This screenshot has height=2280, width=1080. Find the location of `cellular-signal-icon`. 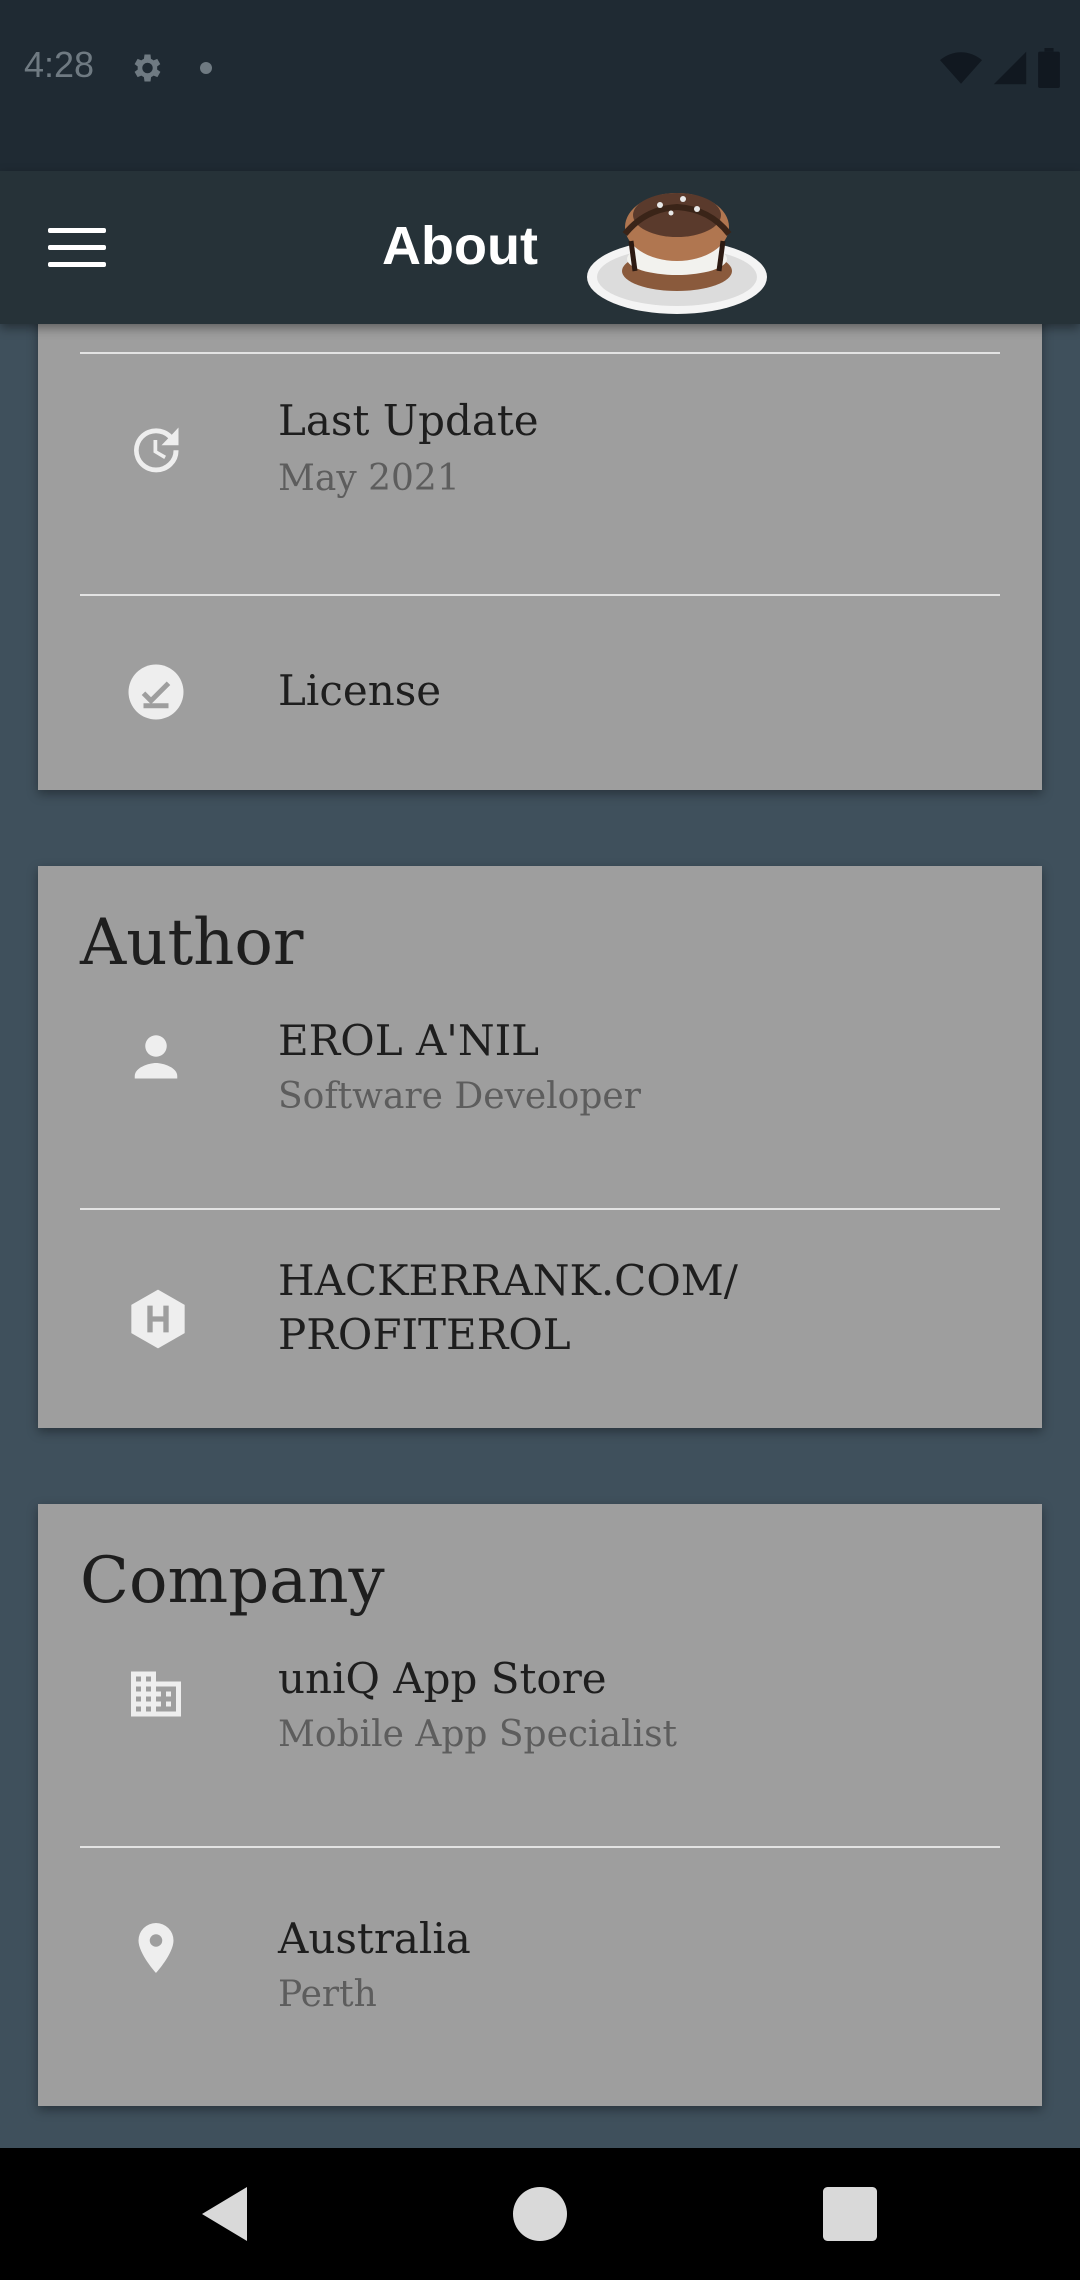

cellular-signal-icon is located at coordinates (1010, 68).